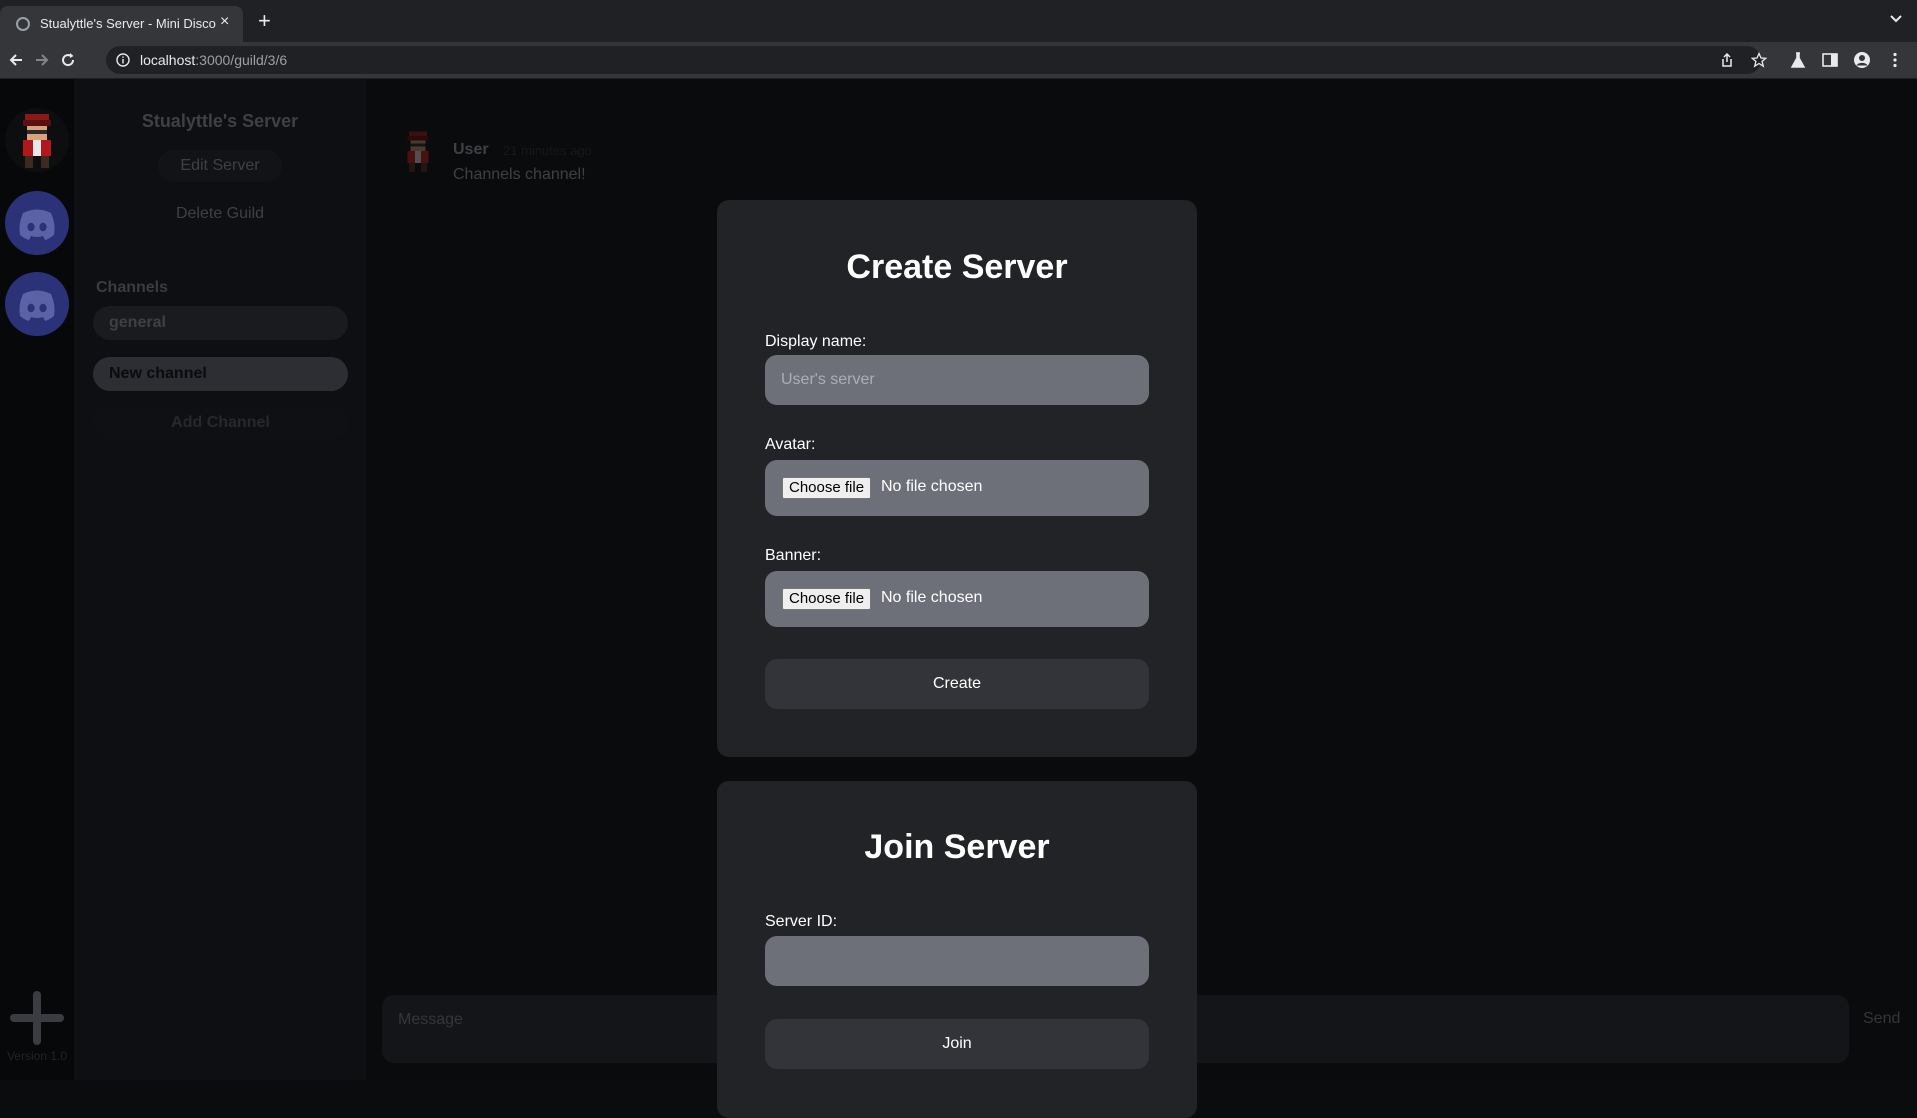 This screenshot has height=1118, width=1917. What do you see at coordinates (816, 341) in the screenshot?
I see `display-name-label: Display name:` at bounding box center [816, 341].